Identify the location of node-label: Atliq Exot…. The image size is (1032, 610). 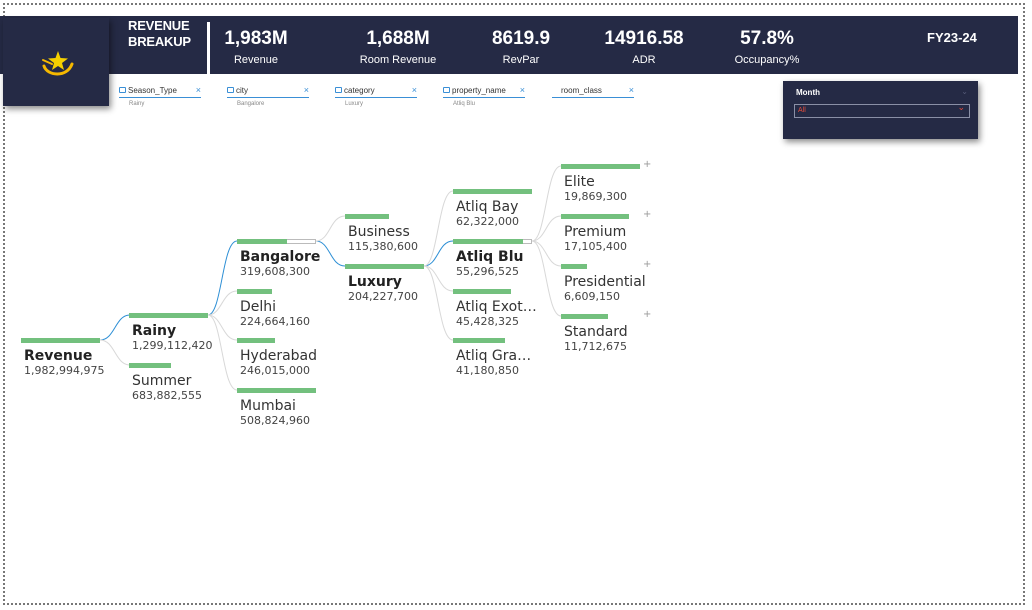
(496, 307).